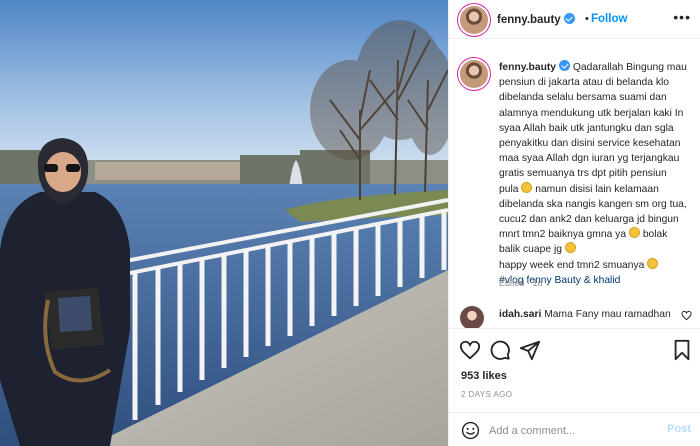  I want to click on follow-button: Follow, so click(609, 19).